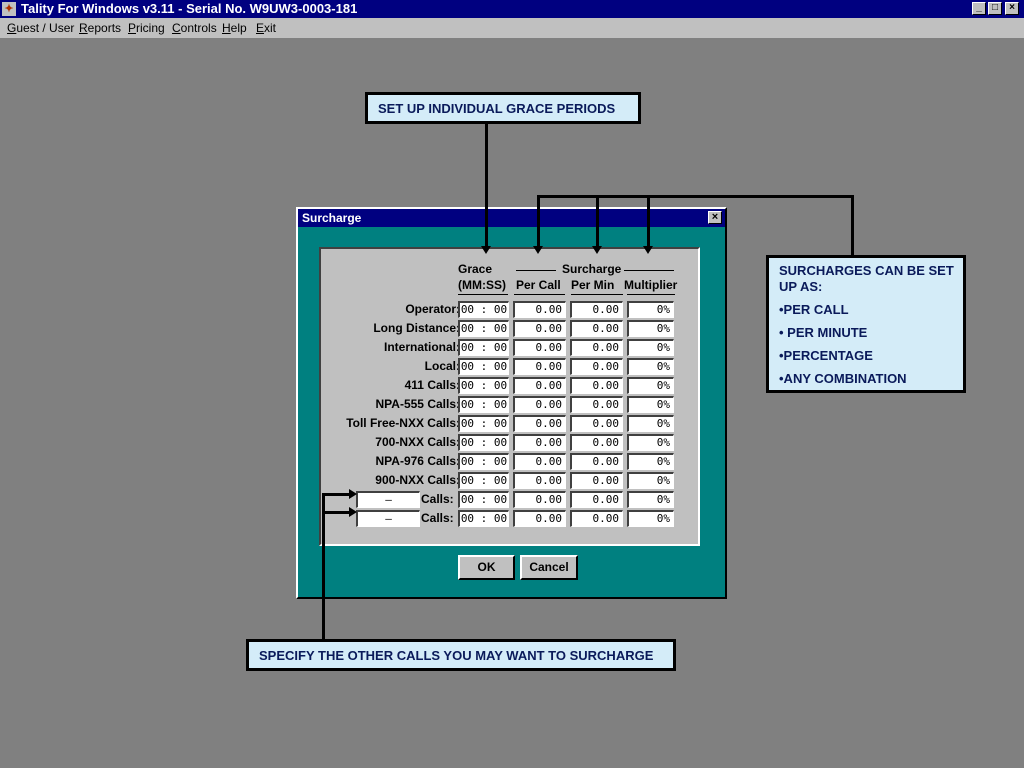 The image size is (1024, 768). I want to click on surcharge-header-line-left, so click(536, 270).